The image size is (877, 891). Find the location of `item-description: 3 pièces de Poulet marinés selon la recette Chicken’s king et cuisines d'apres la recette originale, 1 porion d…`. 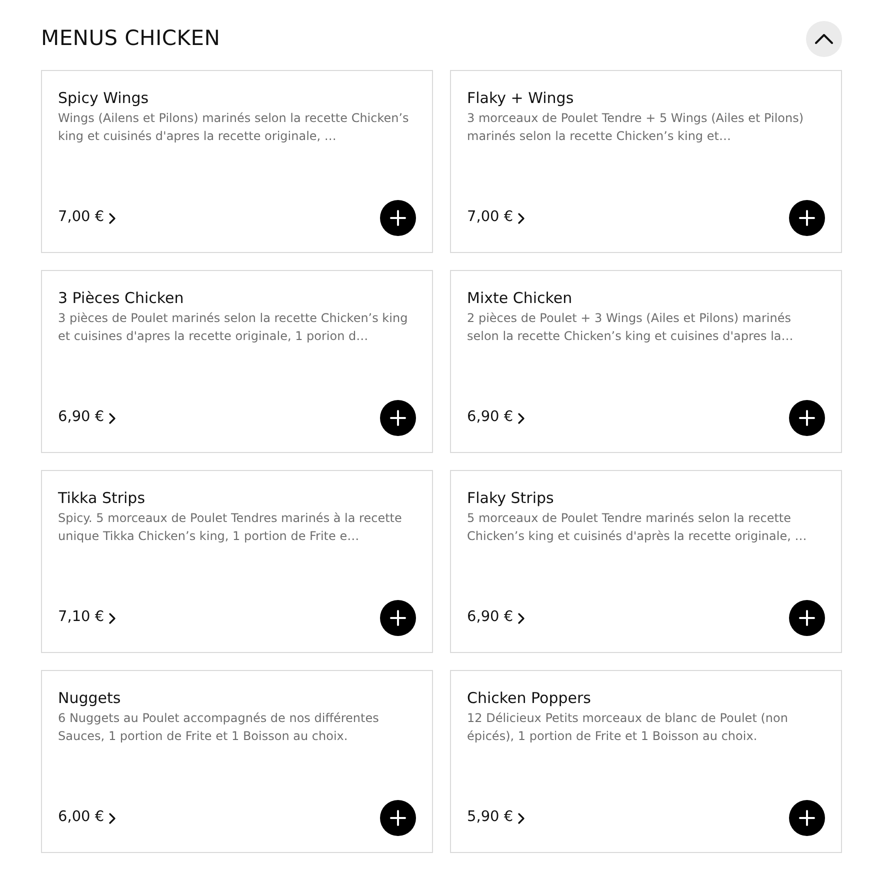

item-description: 3 pièces de Poulet marinés selon la recette Chicken’s king et cuisines d'apres la recette originale, 1 porion d… is located at coordinates (233, 327).